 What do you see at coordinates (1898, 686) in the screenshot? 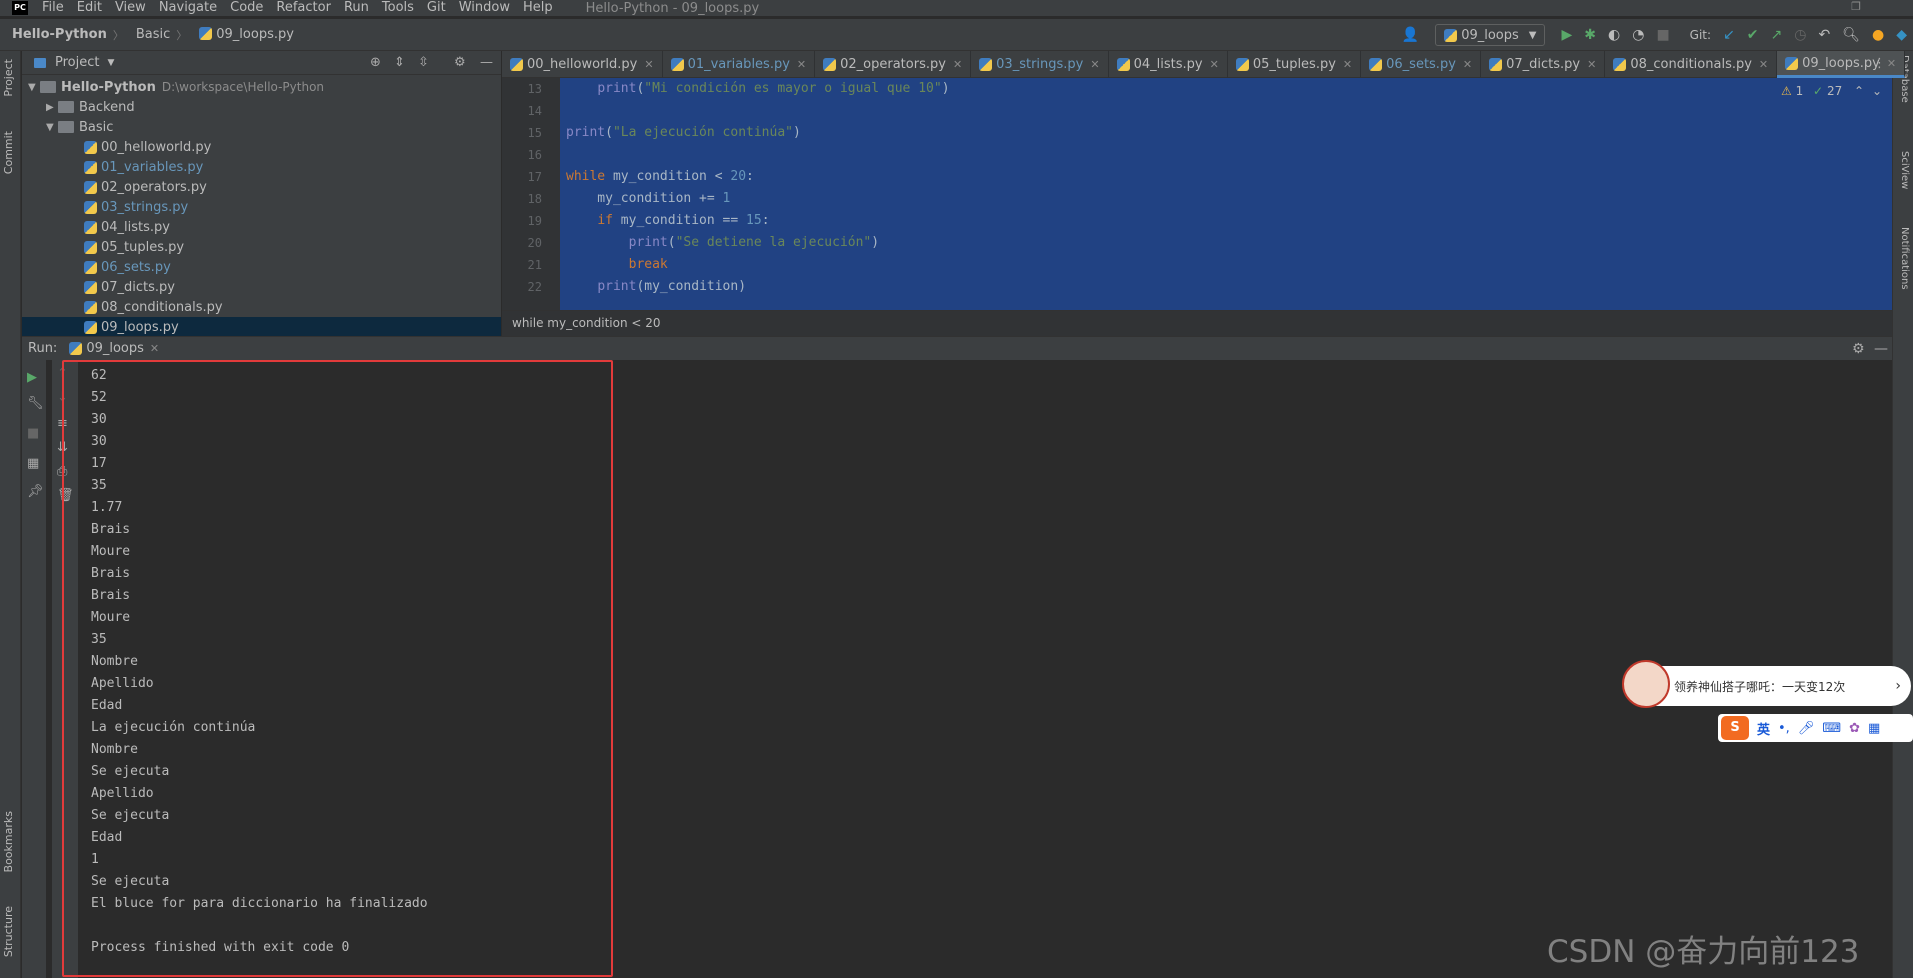
I see `chevron-right-icon: ›` at bounding box center [1898, 686].